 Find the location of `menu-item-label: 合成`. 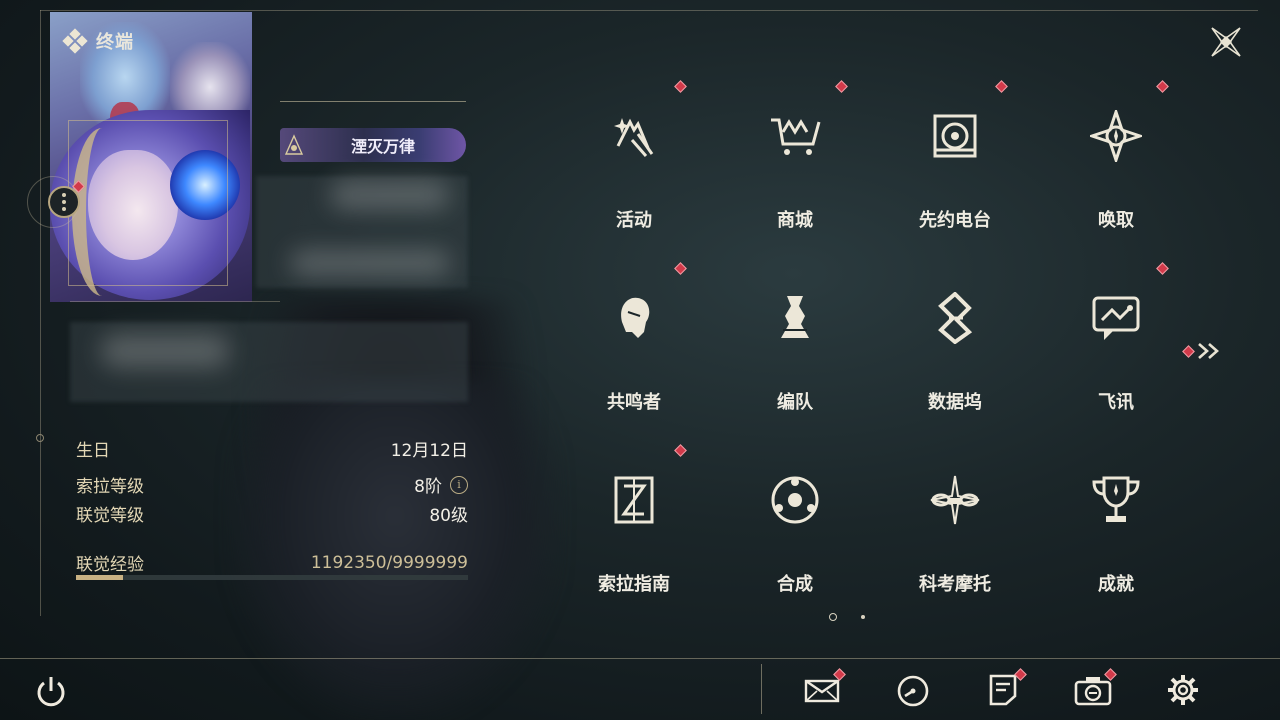

menu-item-label: 合成 is located at coordinates (795, 584).